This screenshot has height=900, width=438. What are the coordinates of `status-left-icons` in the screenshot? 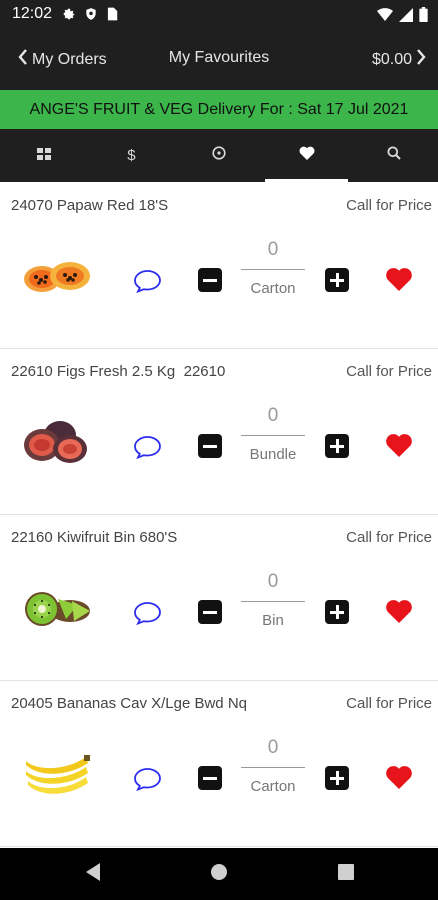 It's located at (90, 14).